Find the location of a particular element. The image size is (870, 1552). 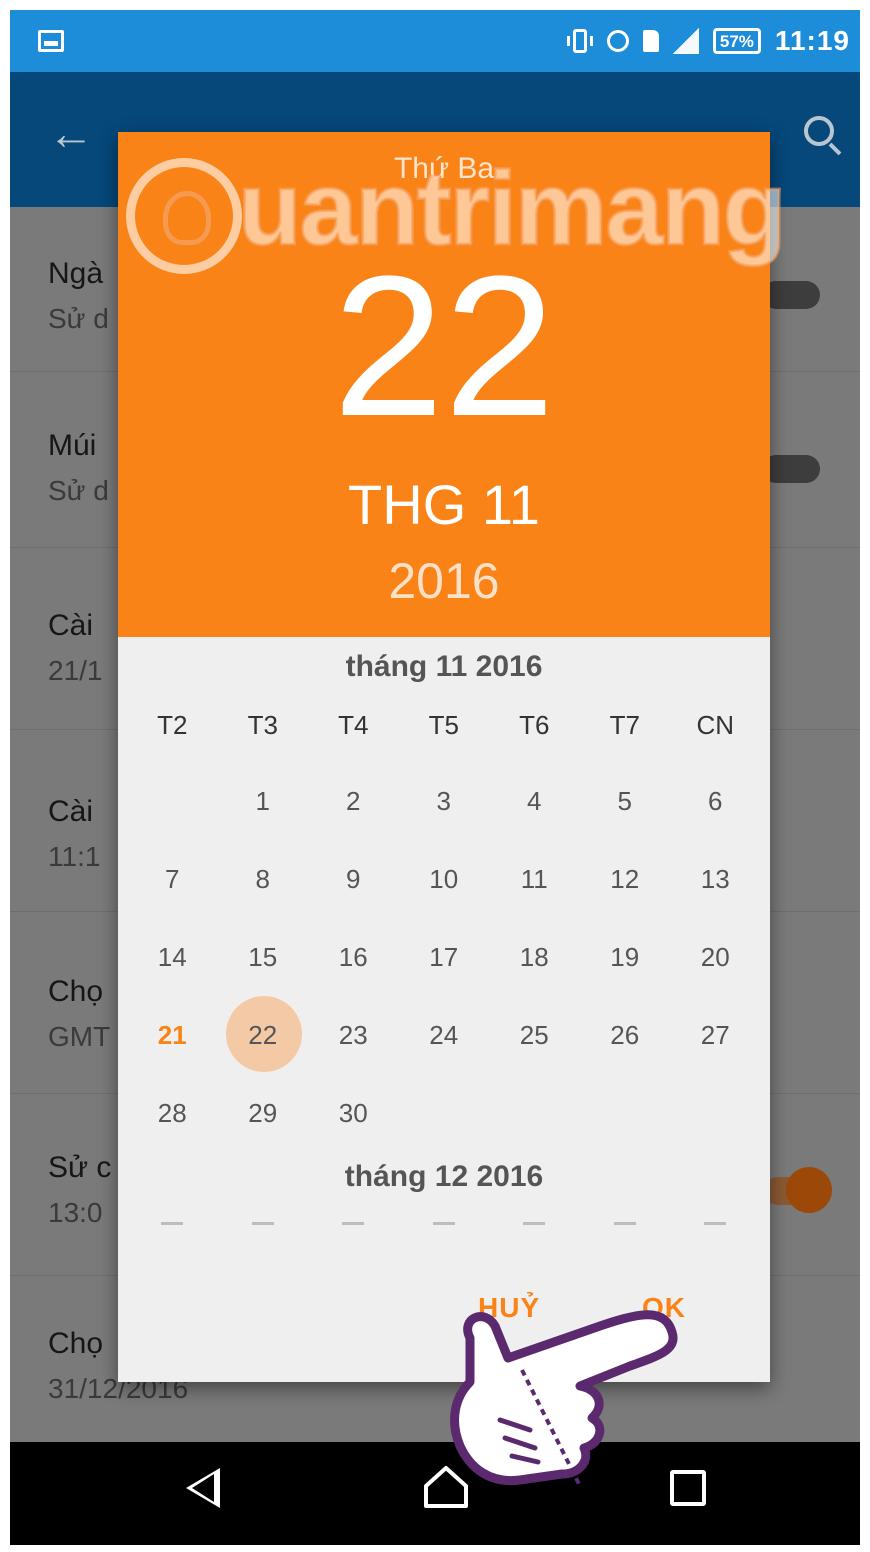

calendar-day: 23 is located at coordinates (353, 1035).